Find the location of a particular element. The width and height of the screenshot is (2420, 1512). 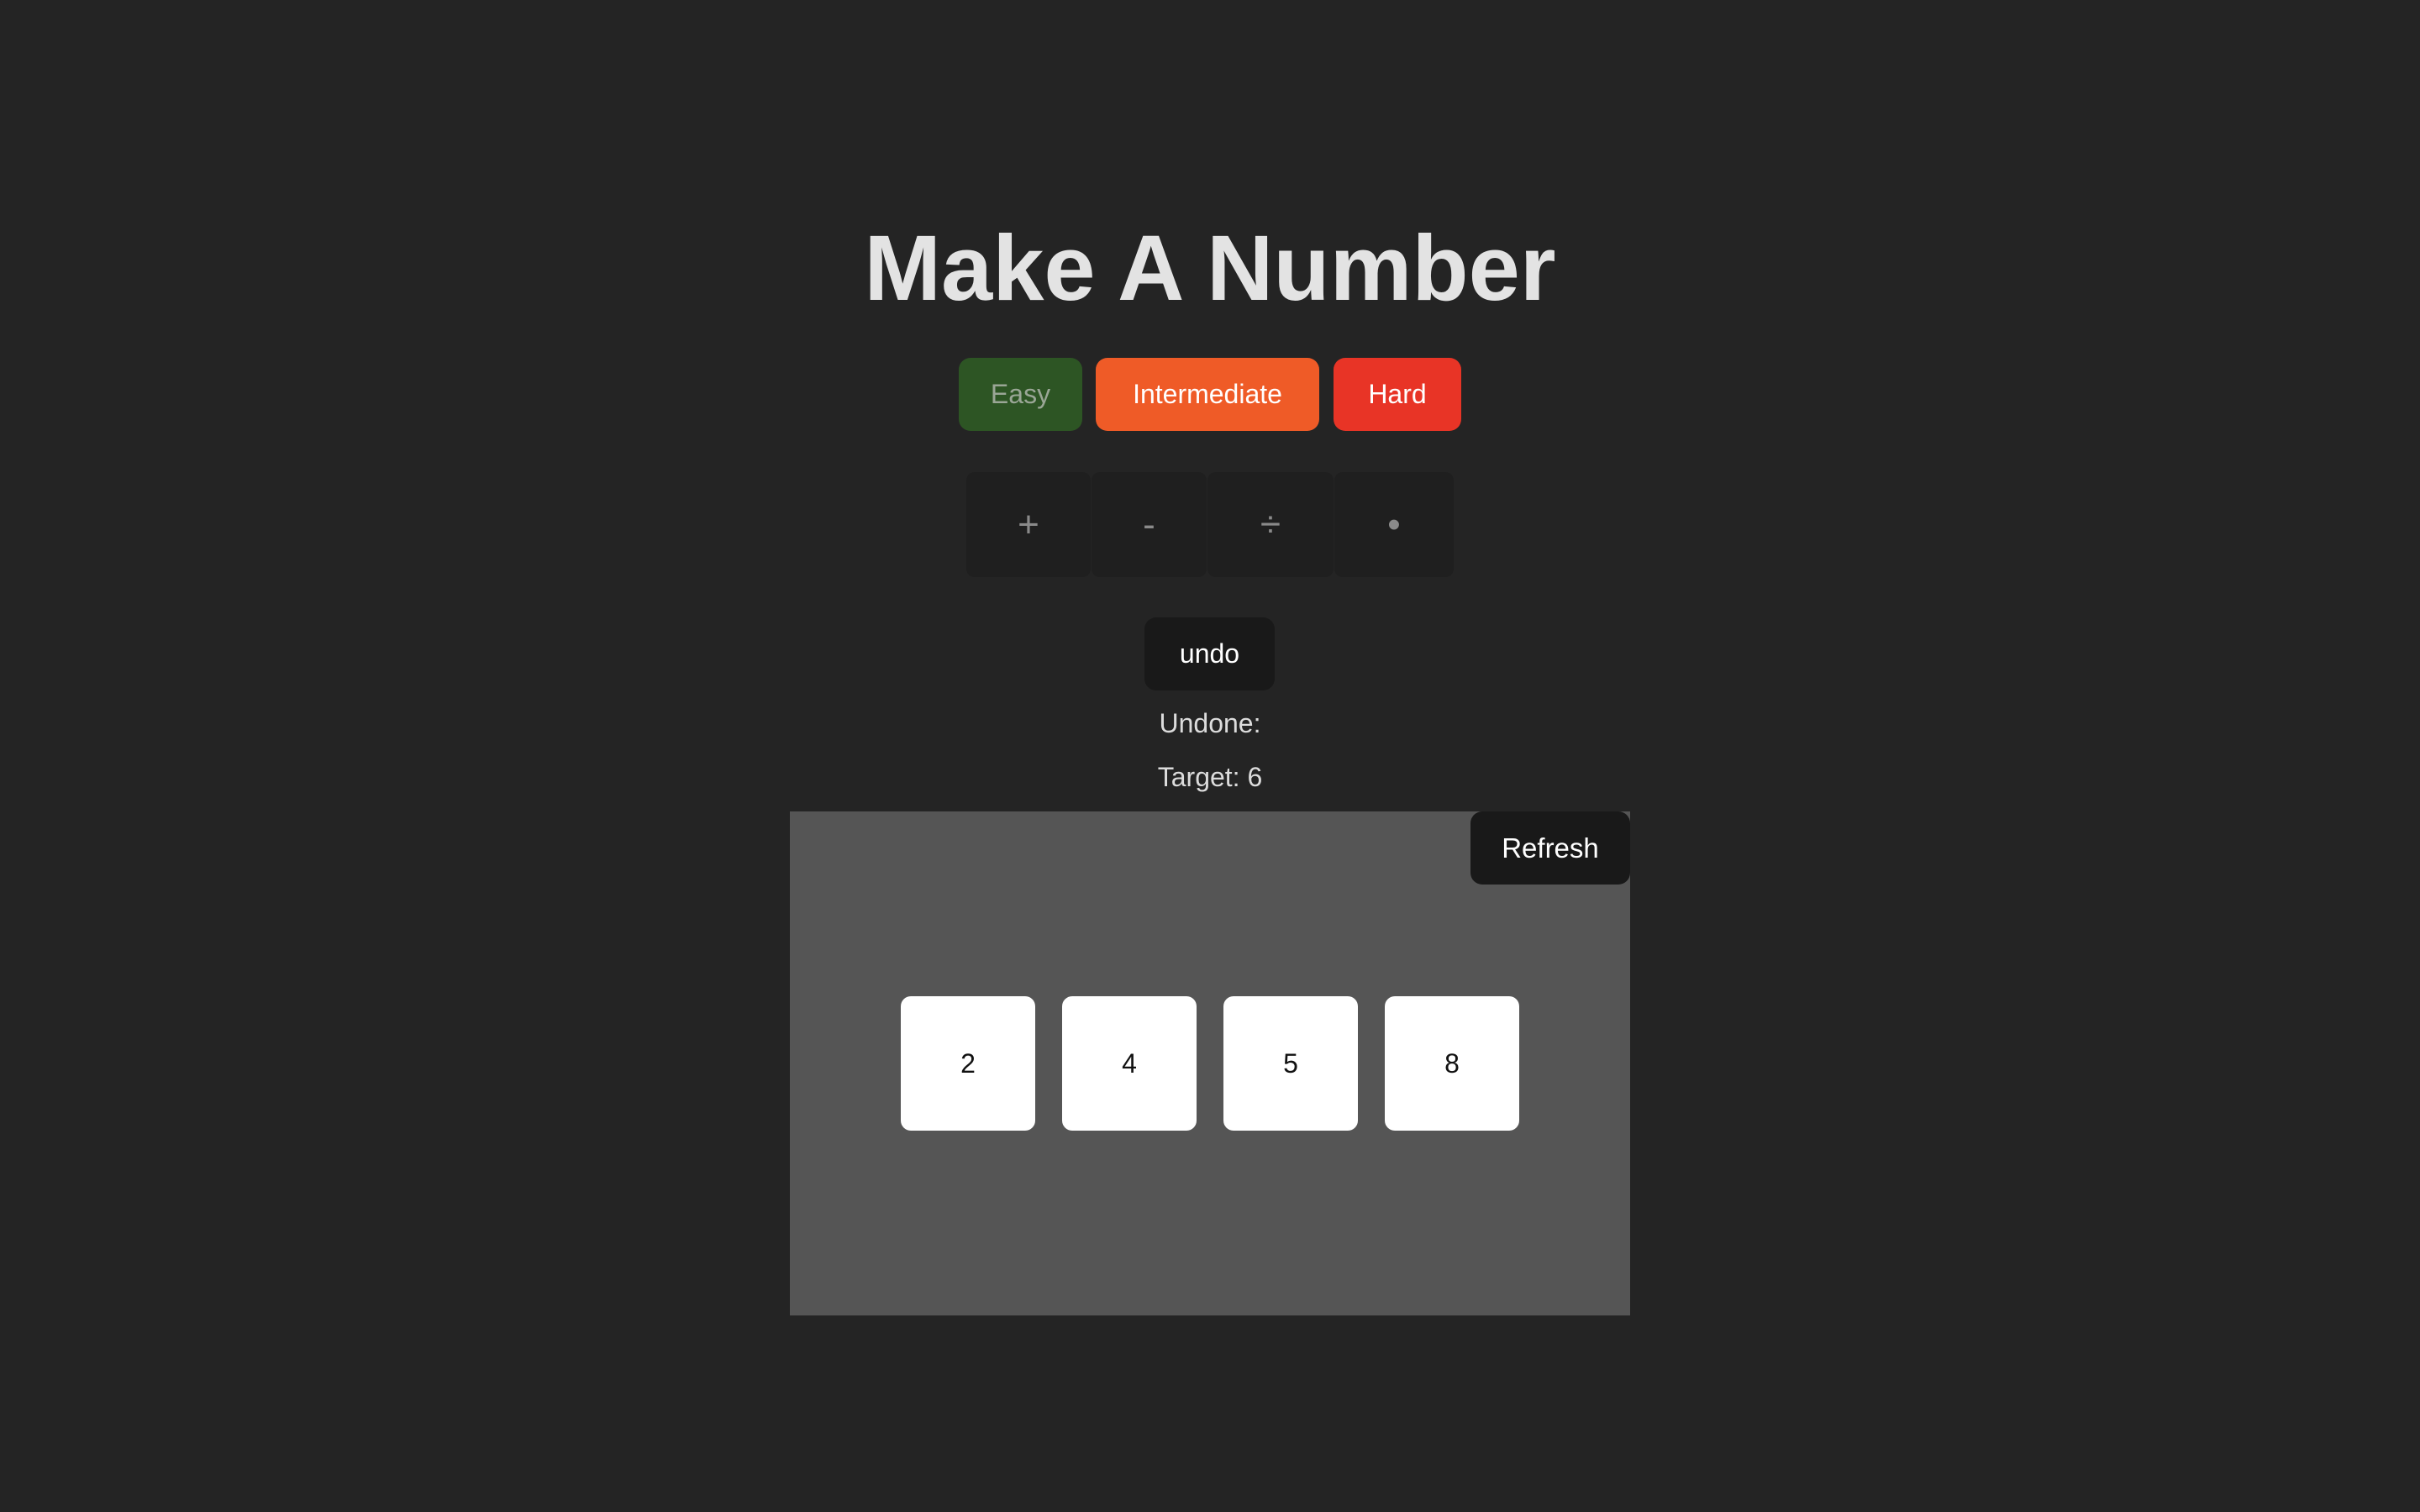

multiply-operator-button: • is located at coordinates (1394, 524).